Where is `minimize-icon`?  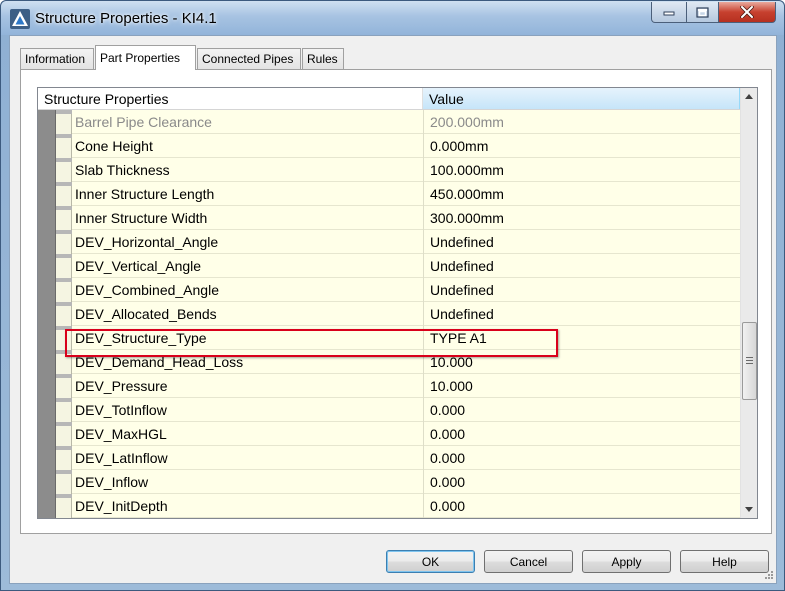 minimize-icon is located at coordinates (669, 13).